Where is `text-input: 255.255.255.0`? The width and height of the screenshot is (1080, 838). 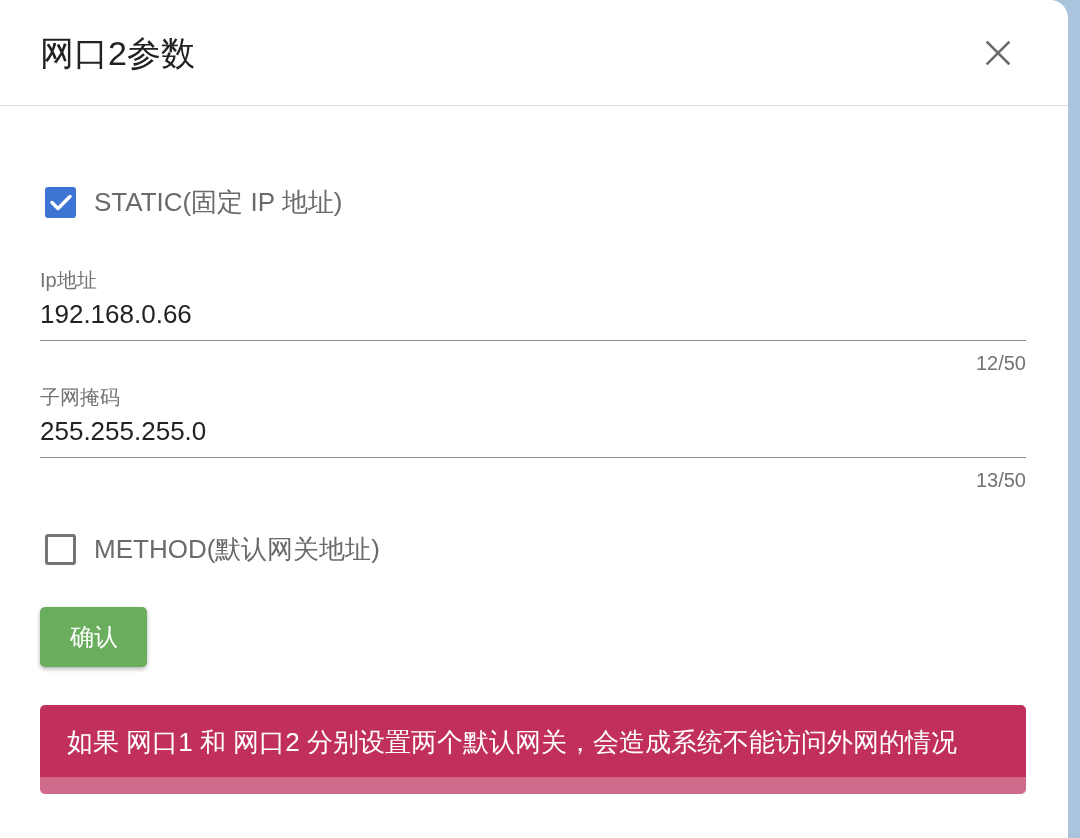
text-input: 255.255.255.0 is located at coordinates (533, 432).